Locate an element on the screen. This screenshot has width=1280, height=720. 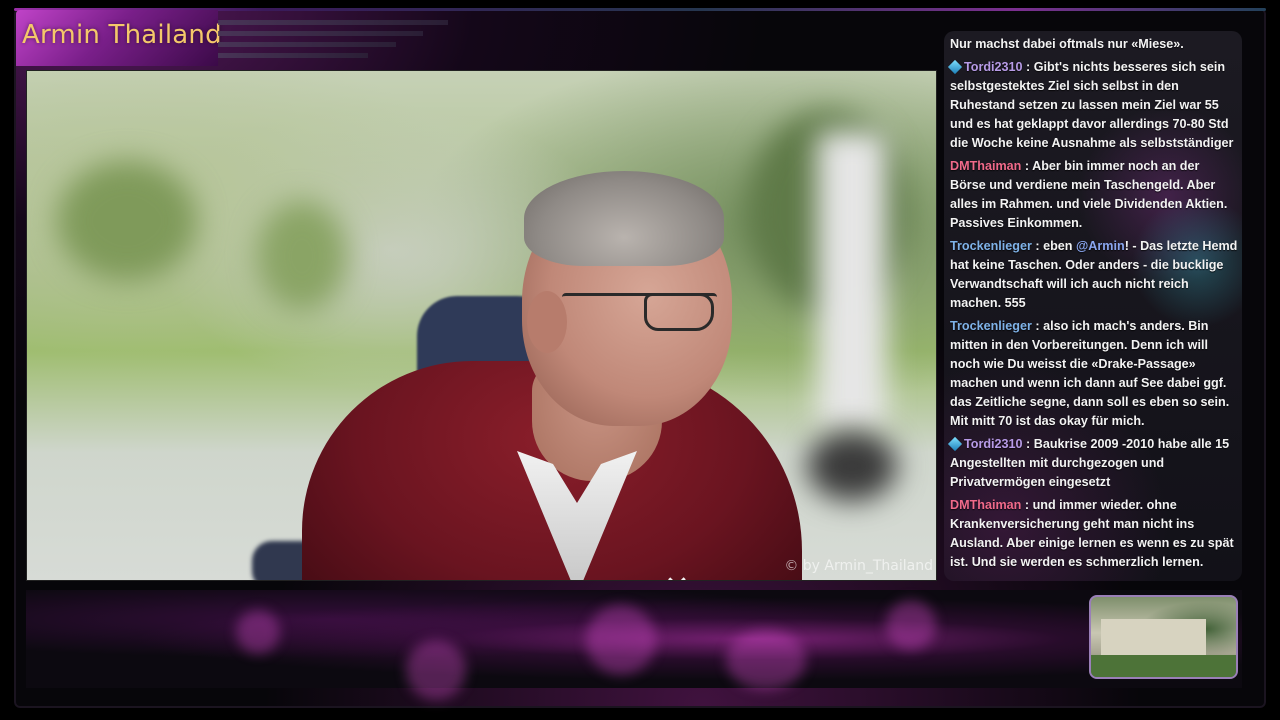
chat-message: Nur machst dabei oftmals nur «Miese». is located at coordinates (1094, 44).